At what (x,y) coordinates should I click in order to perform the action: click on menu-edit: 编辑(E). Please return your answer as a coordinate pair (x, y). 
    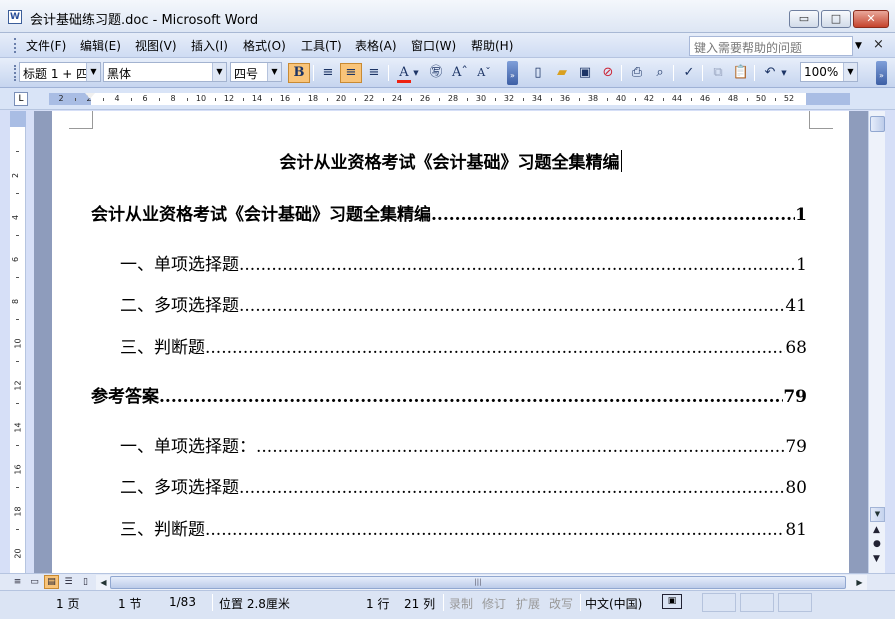
    Looking at the image, I should click on (100, 45).